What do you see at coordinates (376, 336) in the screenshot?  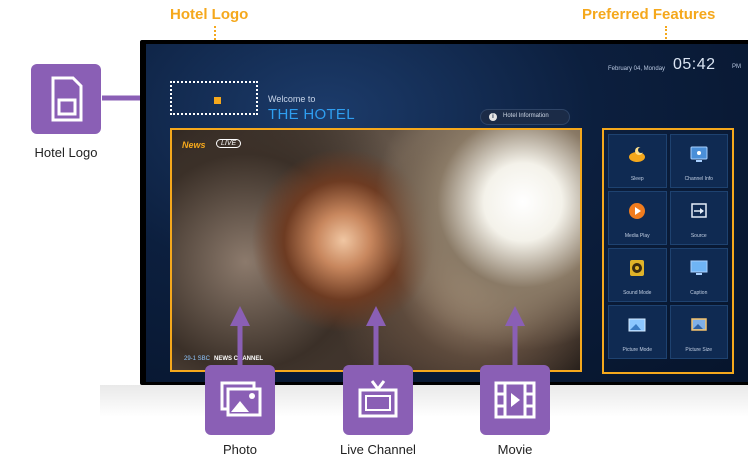 I see `live-channel-arrow` at bounding box center [376, 336].